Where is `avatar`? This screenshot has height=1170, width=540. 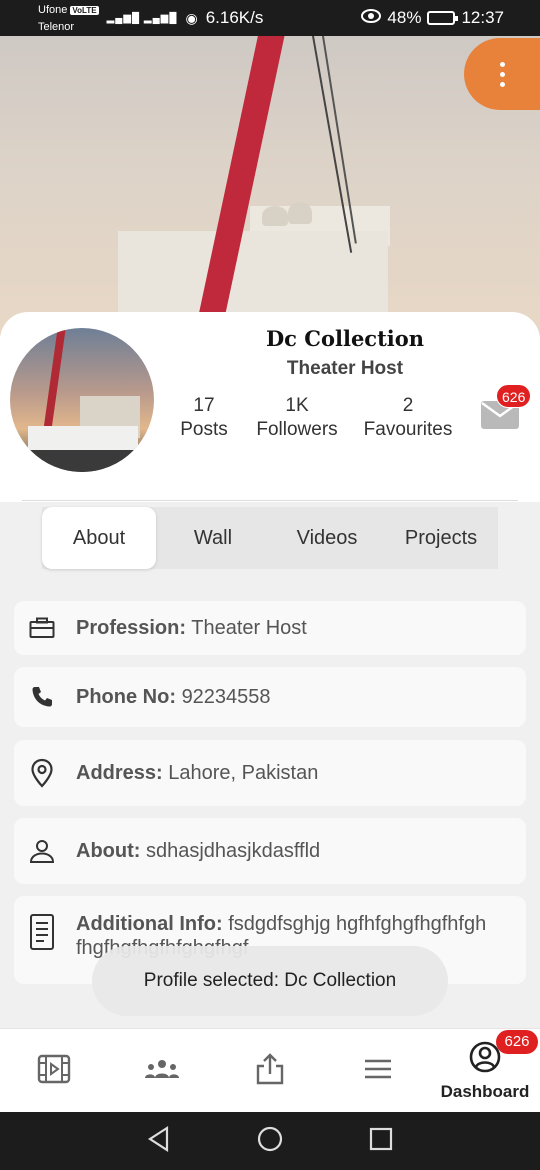
avatar is located at coordinates (82, 400).